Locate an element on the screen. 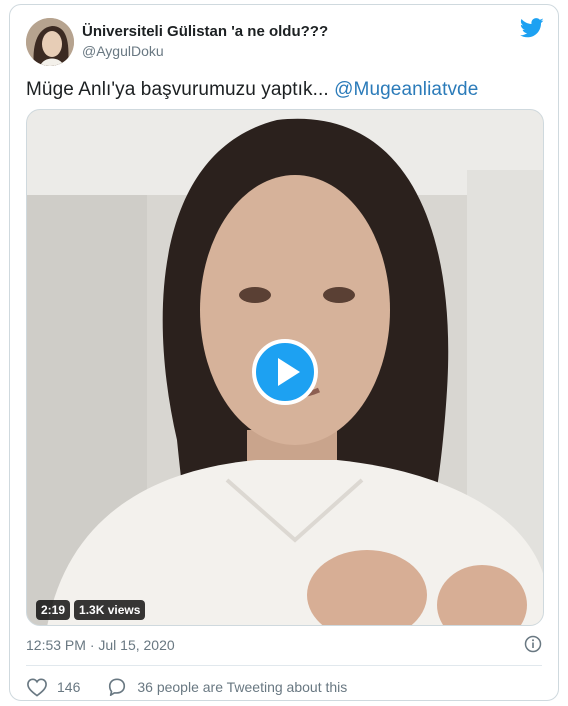 Image resolution: width=568 pixels, height=706 pixels. comment-icon is located at coordinates (117, 687).